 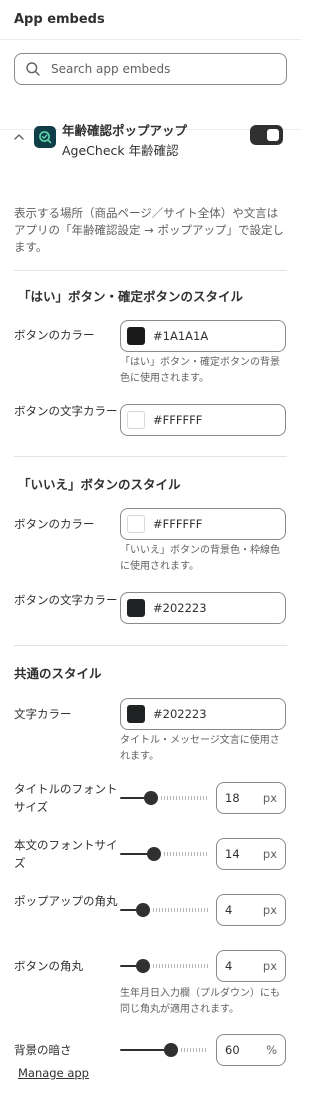 I want to click on slider-body-font-size, so click(x=164, y=854).